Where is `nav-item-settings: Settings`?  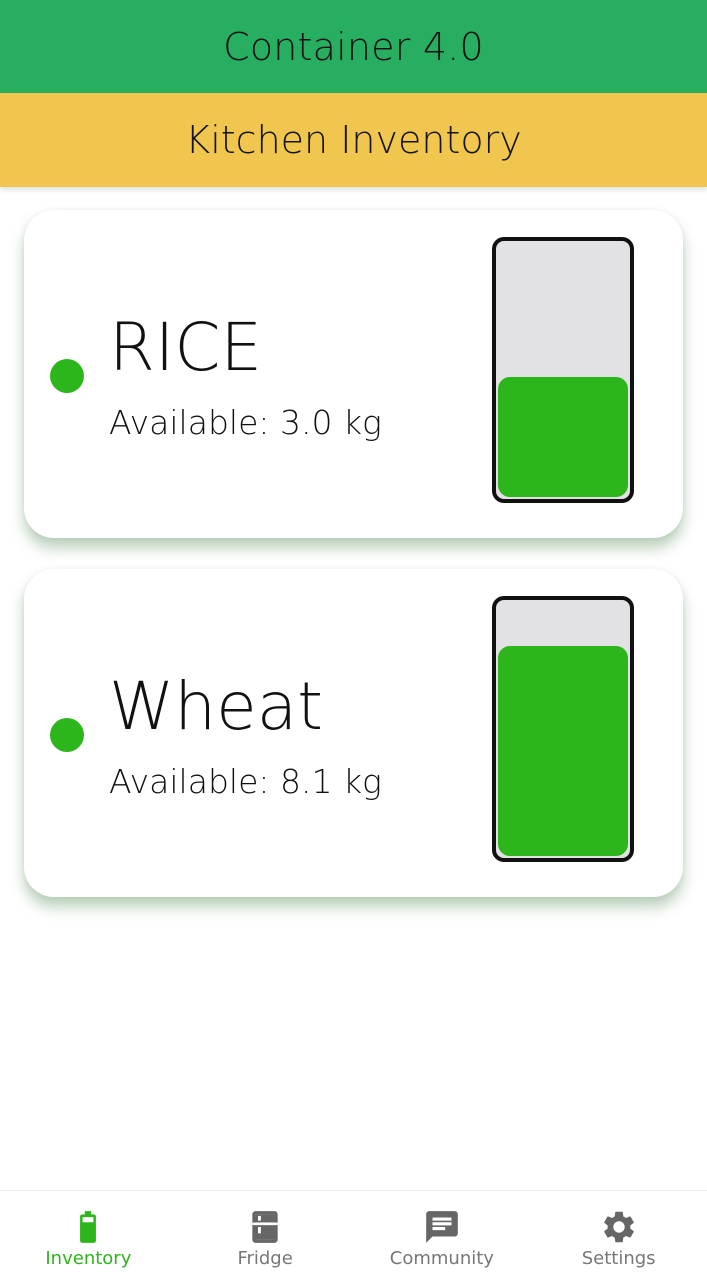
nav-item-settings: Settings is located at coordinates (618, 1236).